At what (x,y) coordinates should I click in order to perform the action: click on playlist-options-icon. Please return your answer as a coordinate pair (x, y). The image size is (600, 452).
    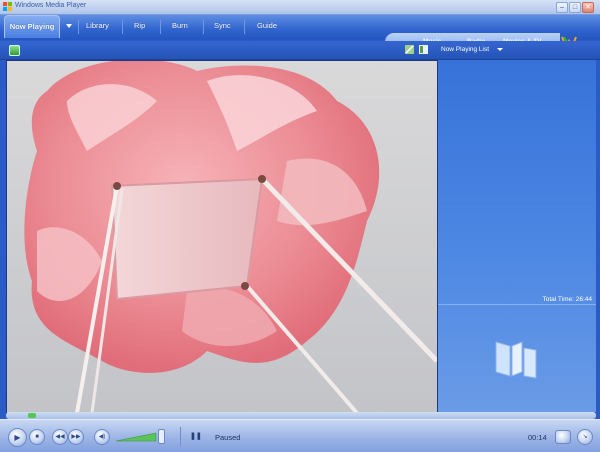
    Looking at the image, I should click on (423, 49).